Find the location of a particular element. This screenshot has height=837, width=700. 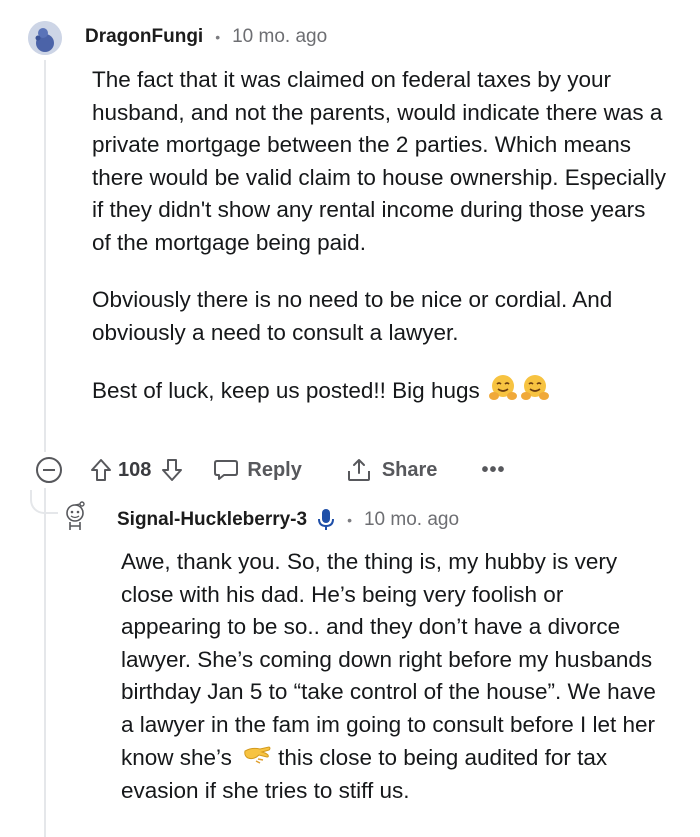

reply-comment-meta: Signal-Huckleberry-3 • 10 mo. ago is located at coordinates (288, 520).